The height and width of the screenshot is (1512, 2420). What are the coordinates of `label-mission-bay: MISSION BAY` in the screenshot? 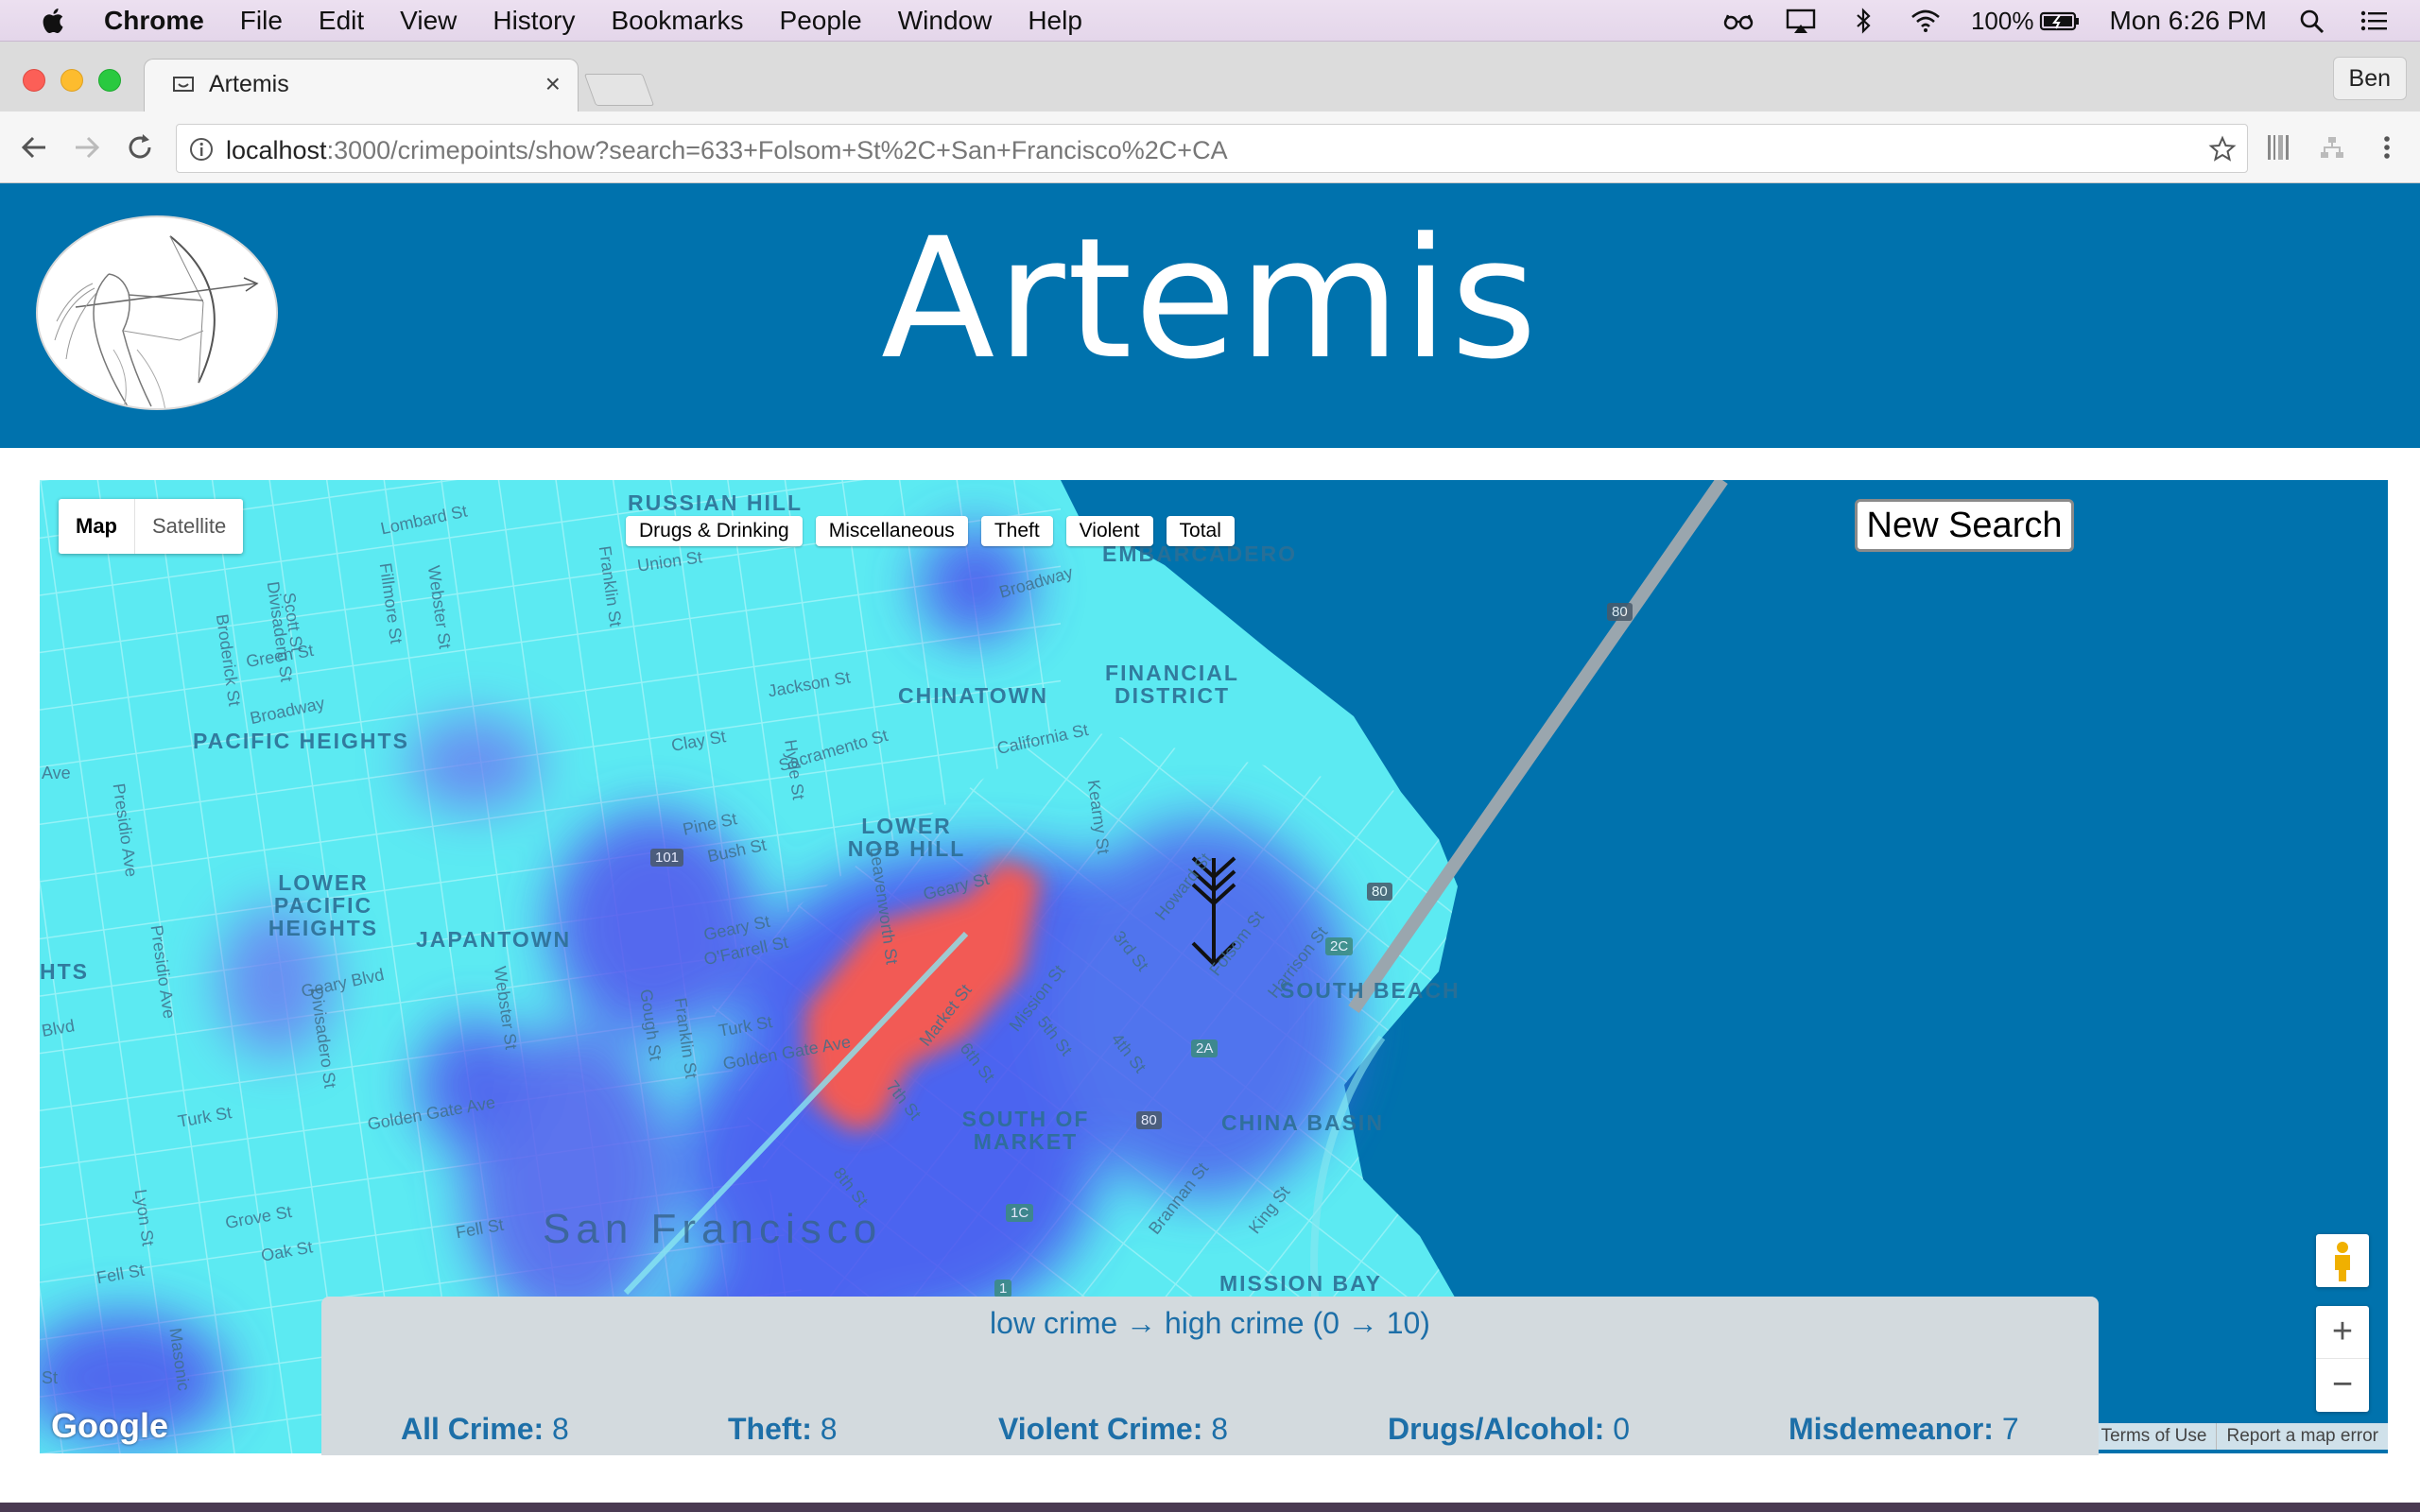 It's located at (1300, 1283).